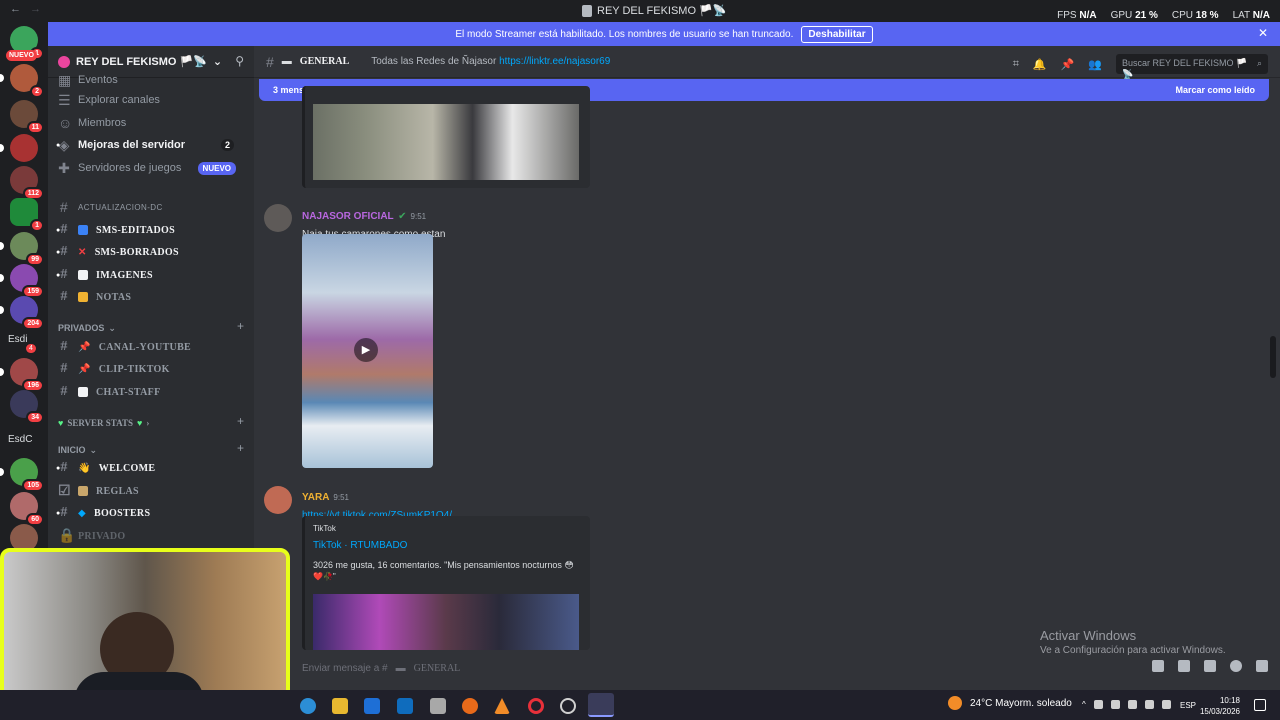 The height and width of the screenshot is (720, 1280). What do you see at coordinates (22, 281) in the screenshot?
I see `server-icon: 159` at bounding box center [22, 281].